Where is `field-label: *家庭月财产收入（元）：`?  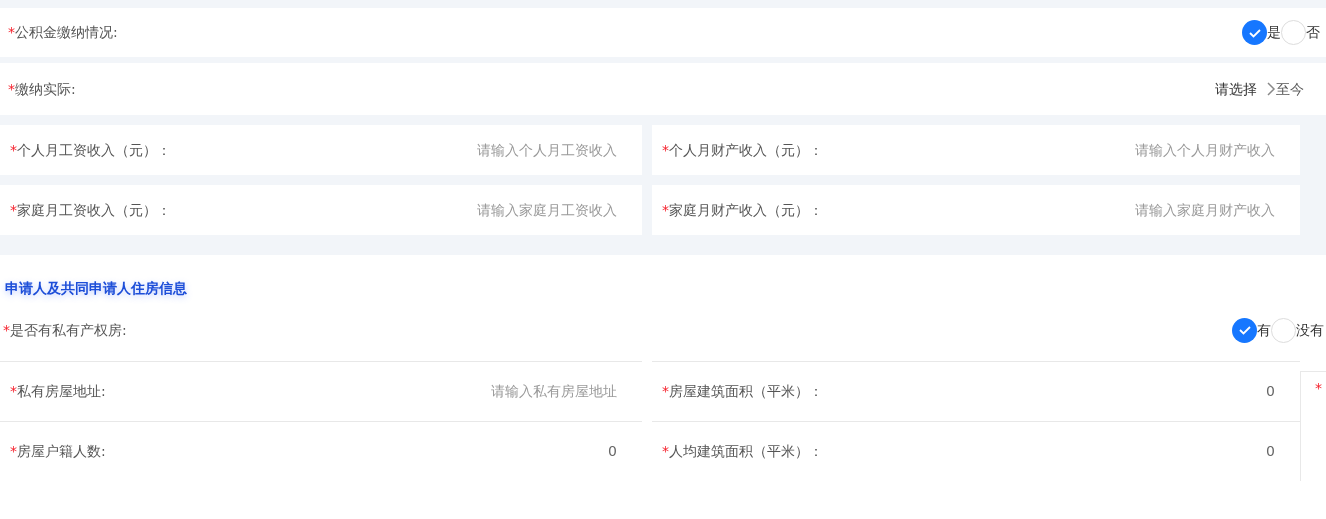
field-label: *家庭月财产收入（元）： is located at coordinates (742, 210).